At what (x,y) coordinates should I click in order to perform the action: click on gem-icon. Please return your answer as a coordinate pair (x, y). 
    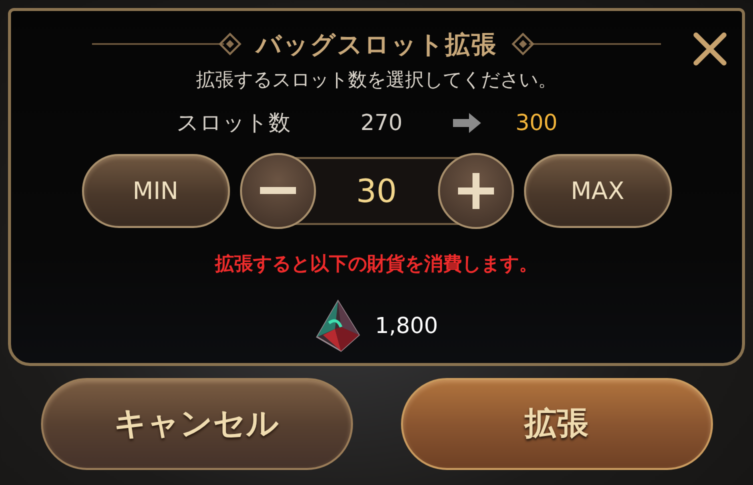
    Looking at the image, I should click on (338, 326).